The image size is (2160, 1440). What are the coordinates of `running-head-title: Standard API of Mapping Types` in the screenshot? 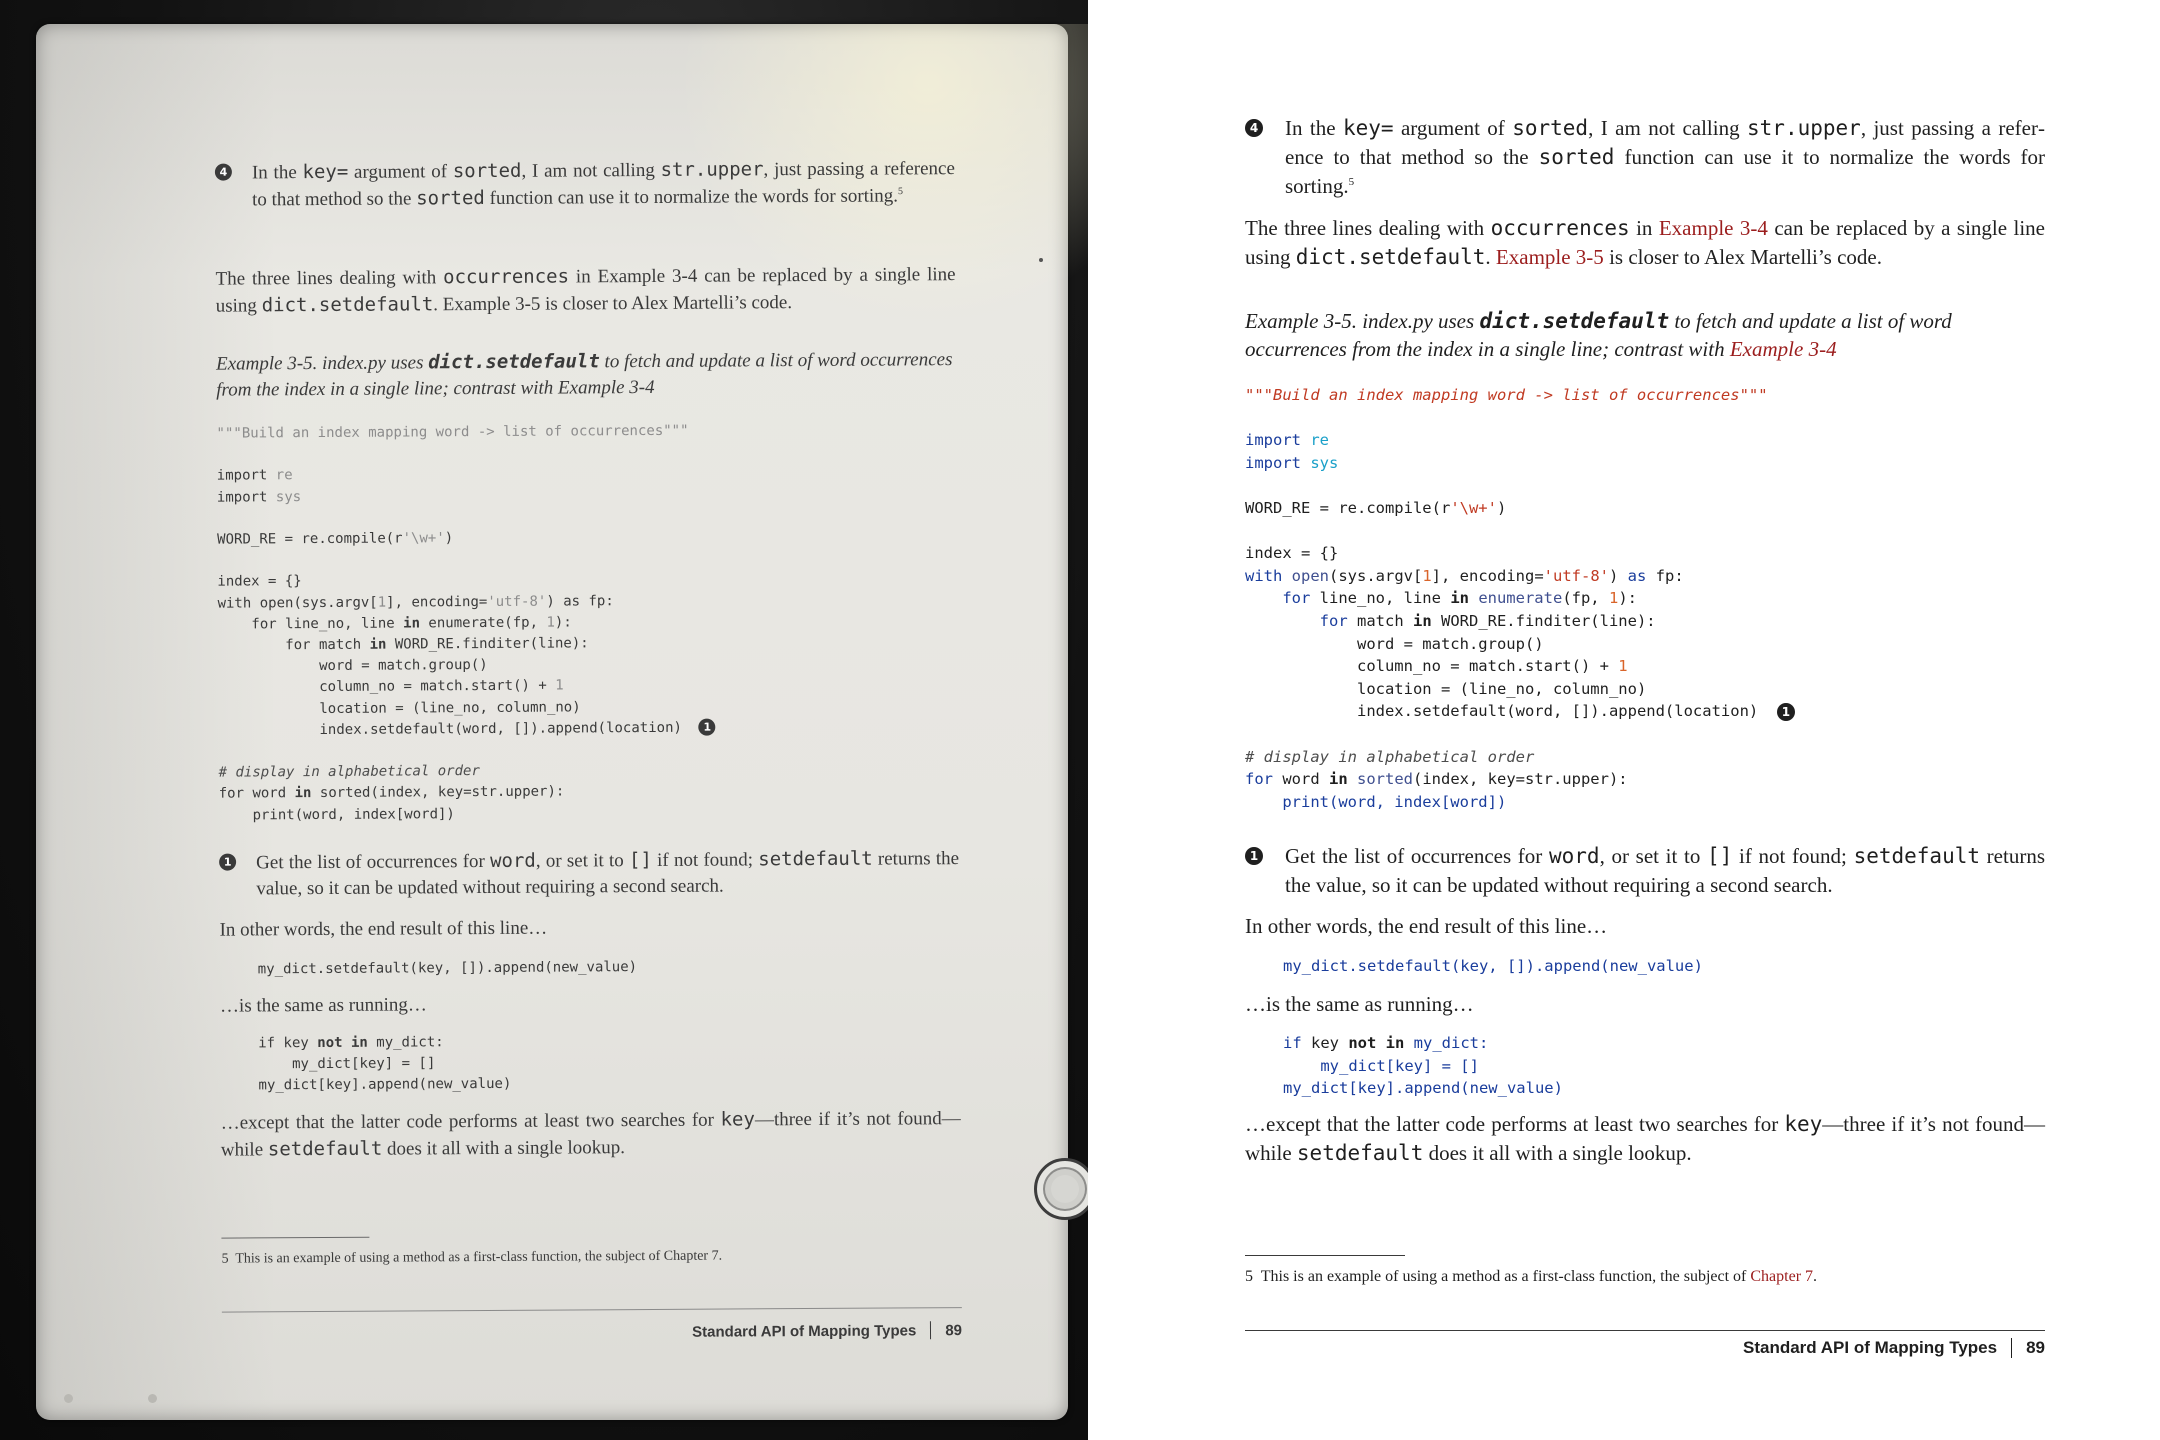 It's located at (1870, 1347).